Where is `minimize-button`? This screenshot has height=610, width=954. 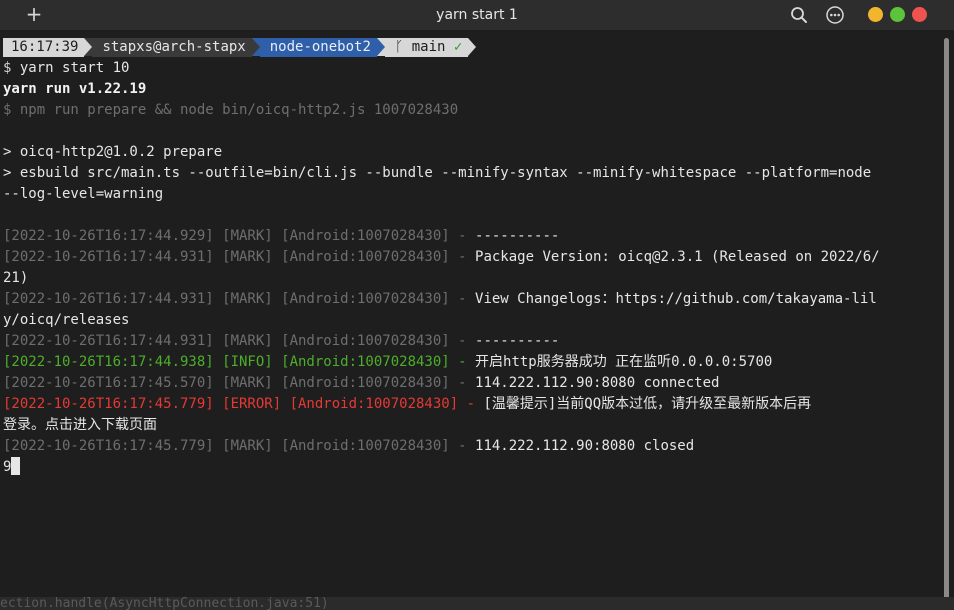 minimize-button is located at coordinates (875, 14).